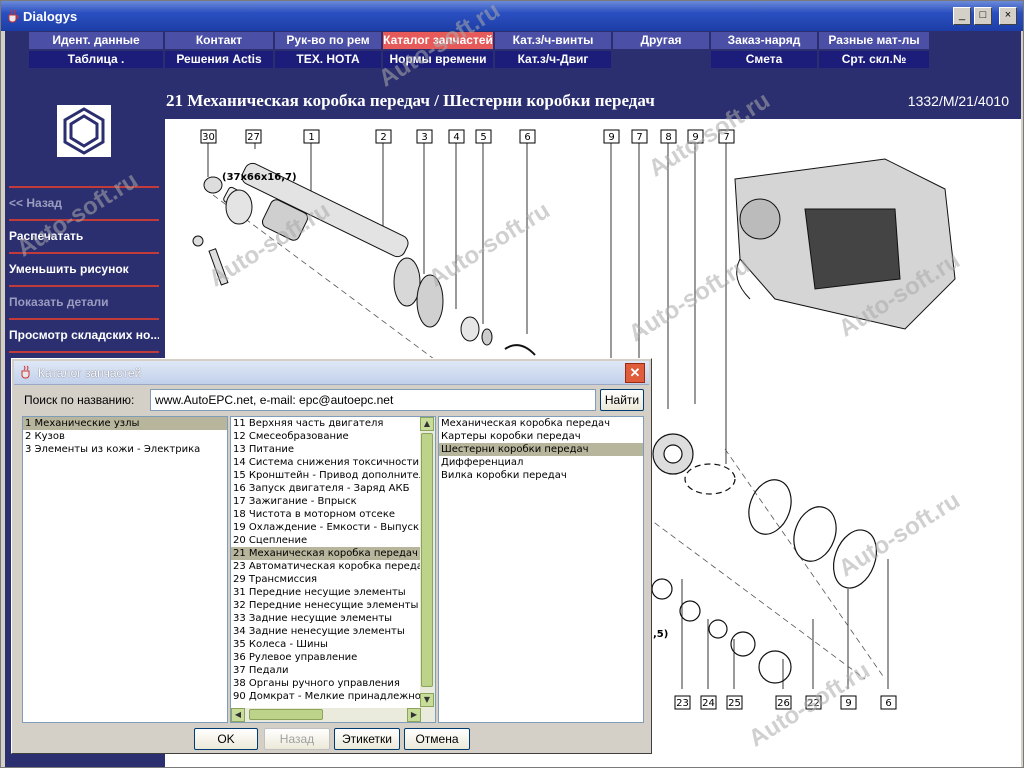  I want to click on scroll-right-icon: ▶, so click(414, 715).